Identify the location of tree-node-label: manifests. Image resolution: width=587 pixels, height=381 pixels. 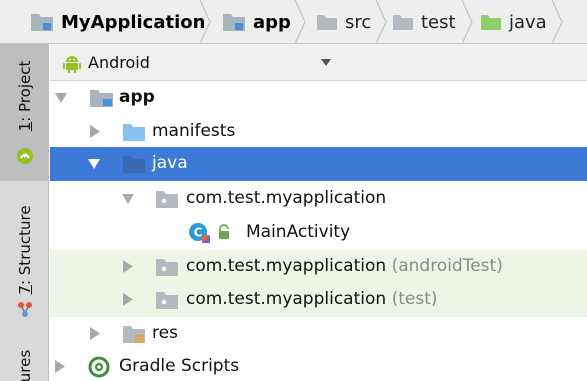
(194, 131).